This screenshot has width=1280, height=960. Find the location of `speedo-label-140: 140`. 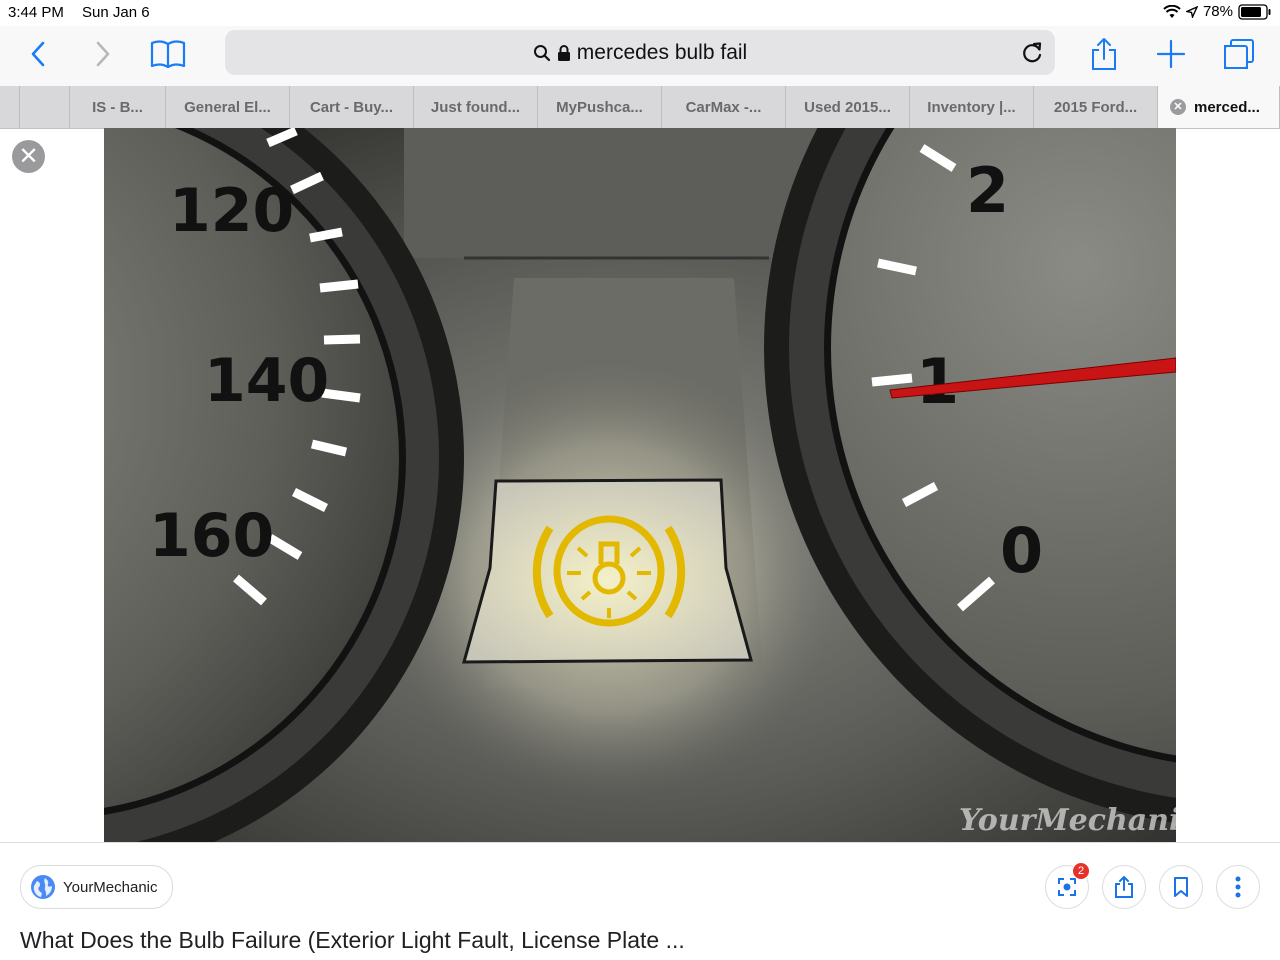

speedo-label-140: 140 is located at coordinates (266, 381).